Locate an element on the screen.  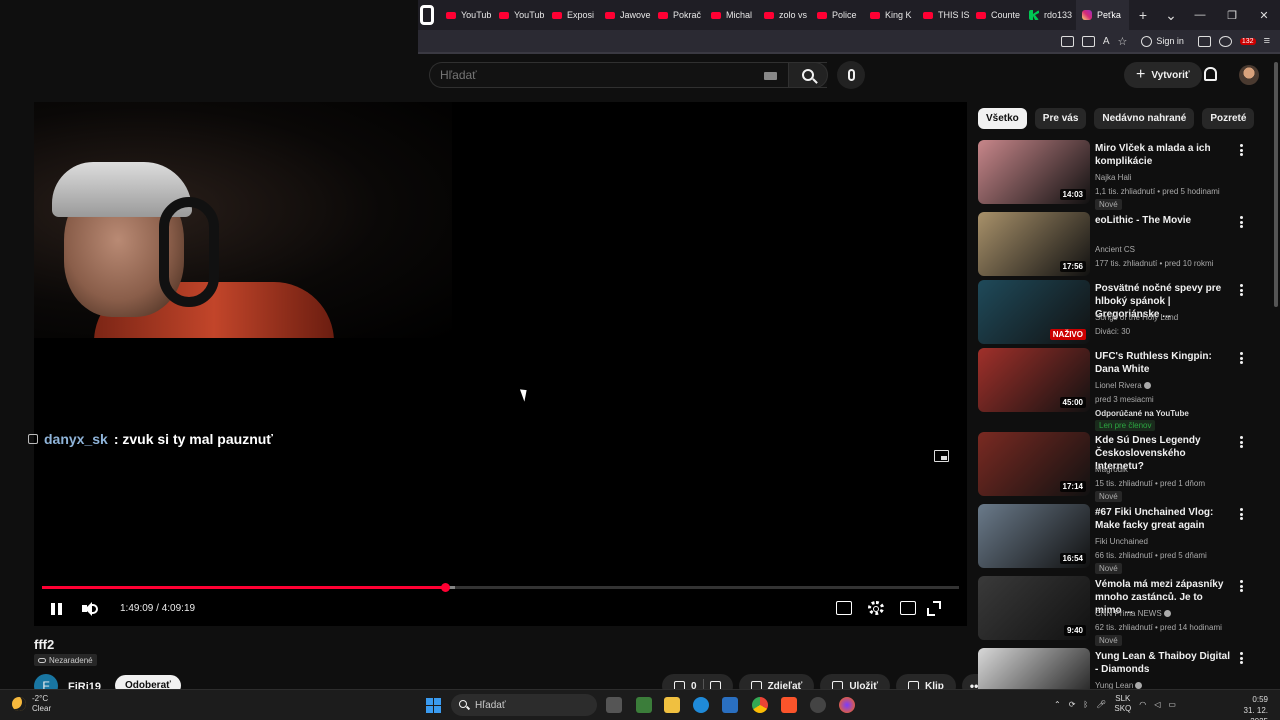
wifi-icon: ◠ is located at coordinates (1142, 704).